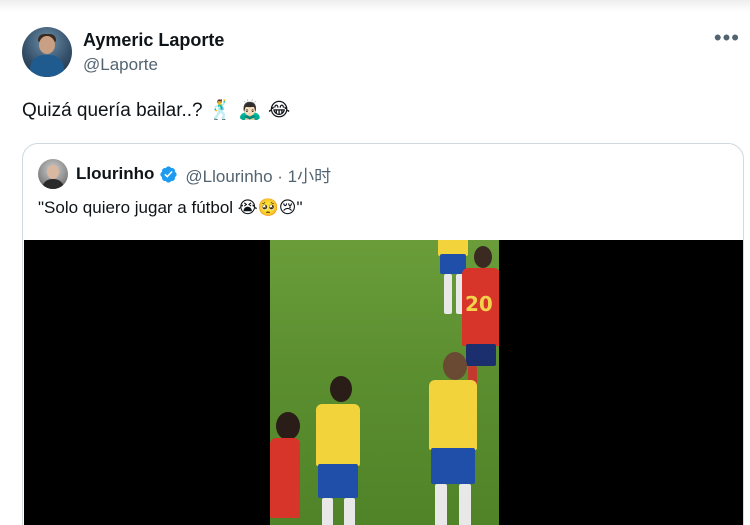 This screenshot has height=525, width=750. Describe the element at coordinates (153, 65) in the screenshot. I see `author-handle: @Laporte` at that location.